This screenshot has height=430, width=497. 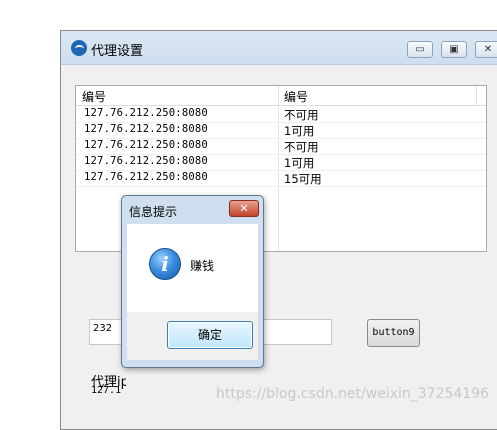 I want to click on info-icon: i, so click(x=165, y=264).